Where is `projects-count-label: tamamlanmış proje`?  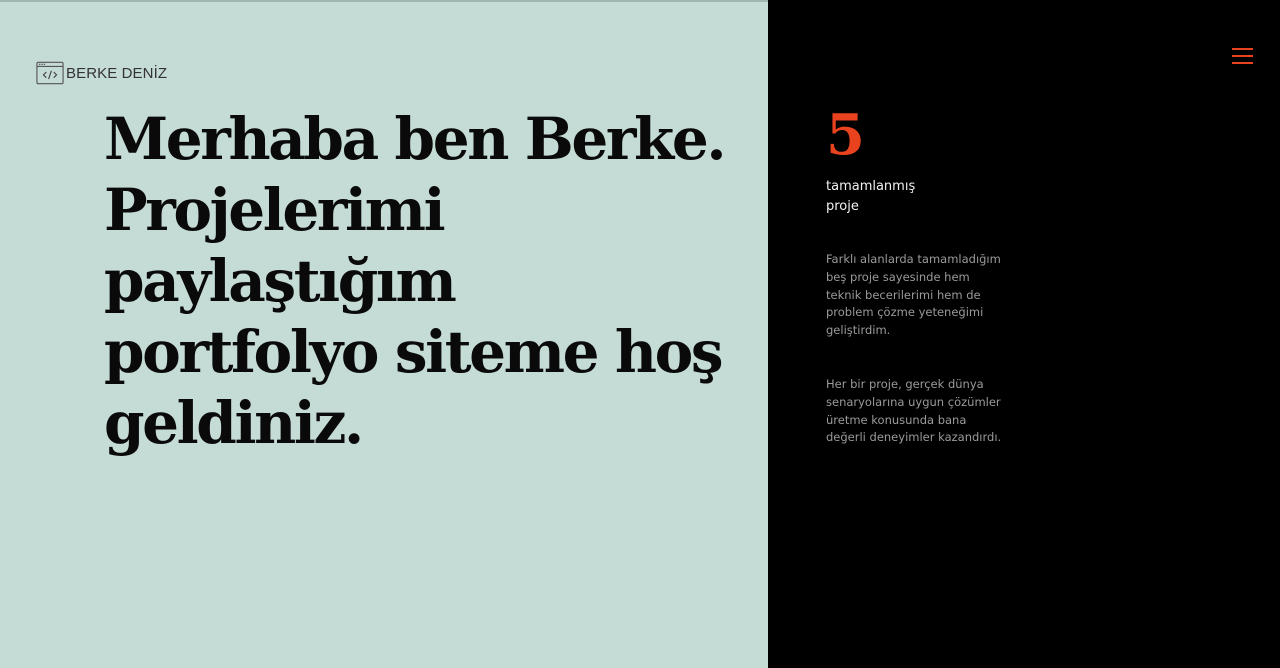
projects-count-label: tamamlanmış proje is located at coordinates (871, 196).